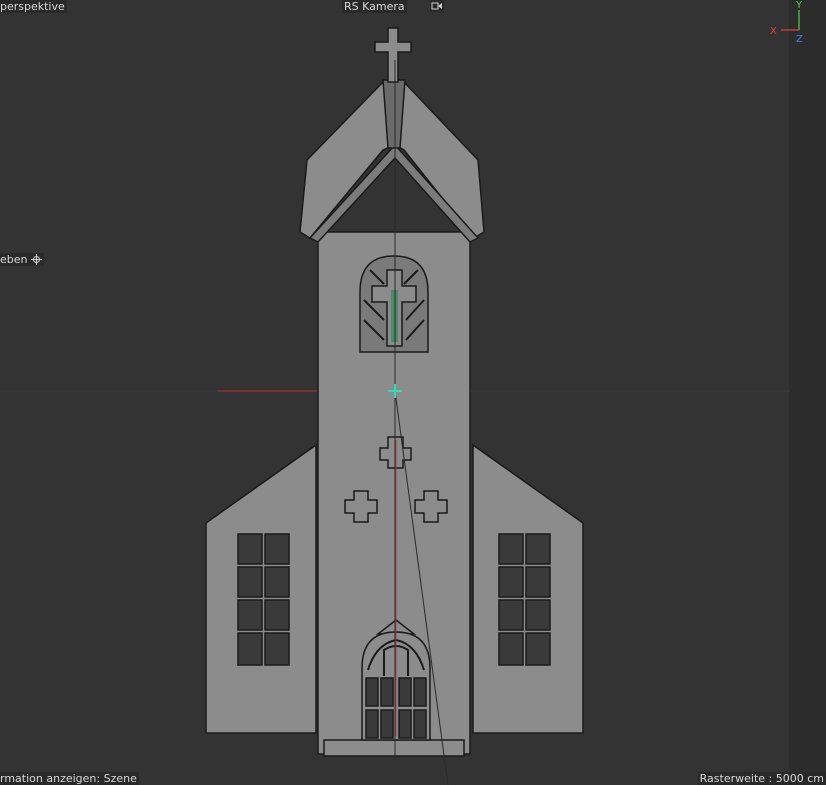 This screenshot has width=826, height=785. Describe the element at coordinates (799, 39) in the screenshot. I see `axis-z-label: Z` at that location.